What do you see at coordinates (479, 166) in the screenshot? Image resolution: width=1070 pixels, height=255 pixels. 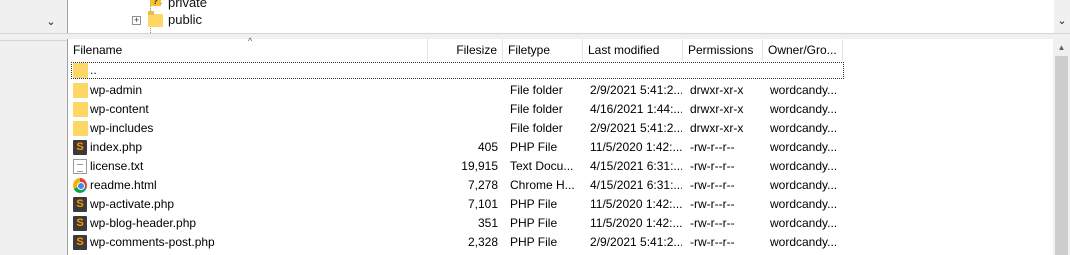 I see `file-size: 19,915` at bounding box center [479, 166].